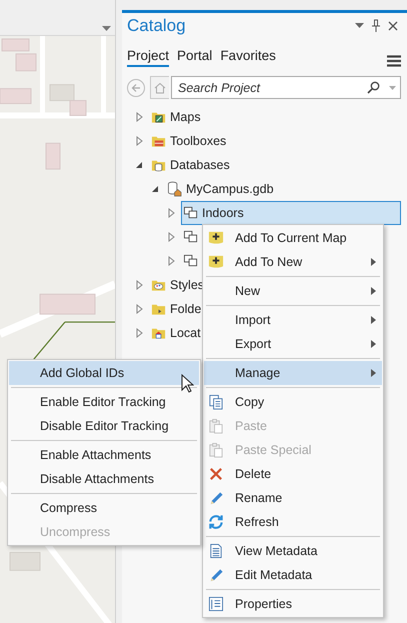  Describe the element at coordinates (230, 189) in the screenshot. I see `tree-item-label: MyCampus.gdb` at that location.